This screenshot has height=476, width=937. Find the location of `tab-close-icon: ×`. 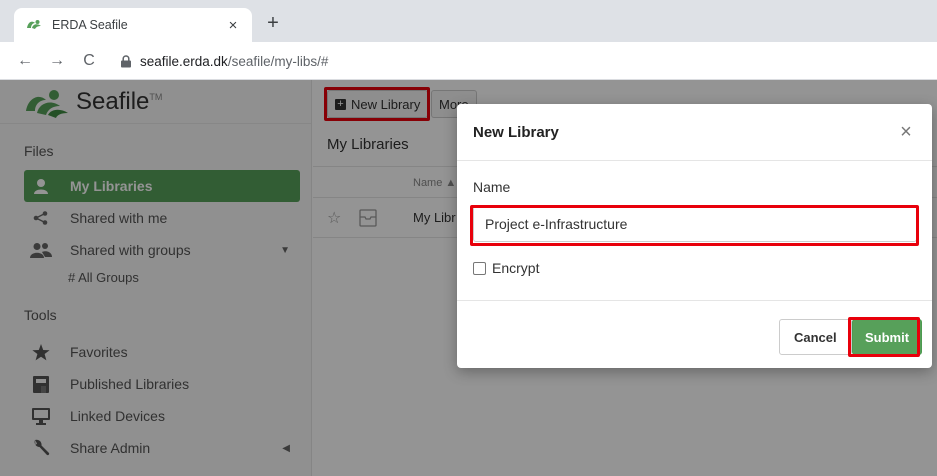

tab-close-icon: × is located at coordinates (233, 25).